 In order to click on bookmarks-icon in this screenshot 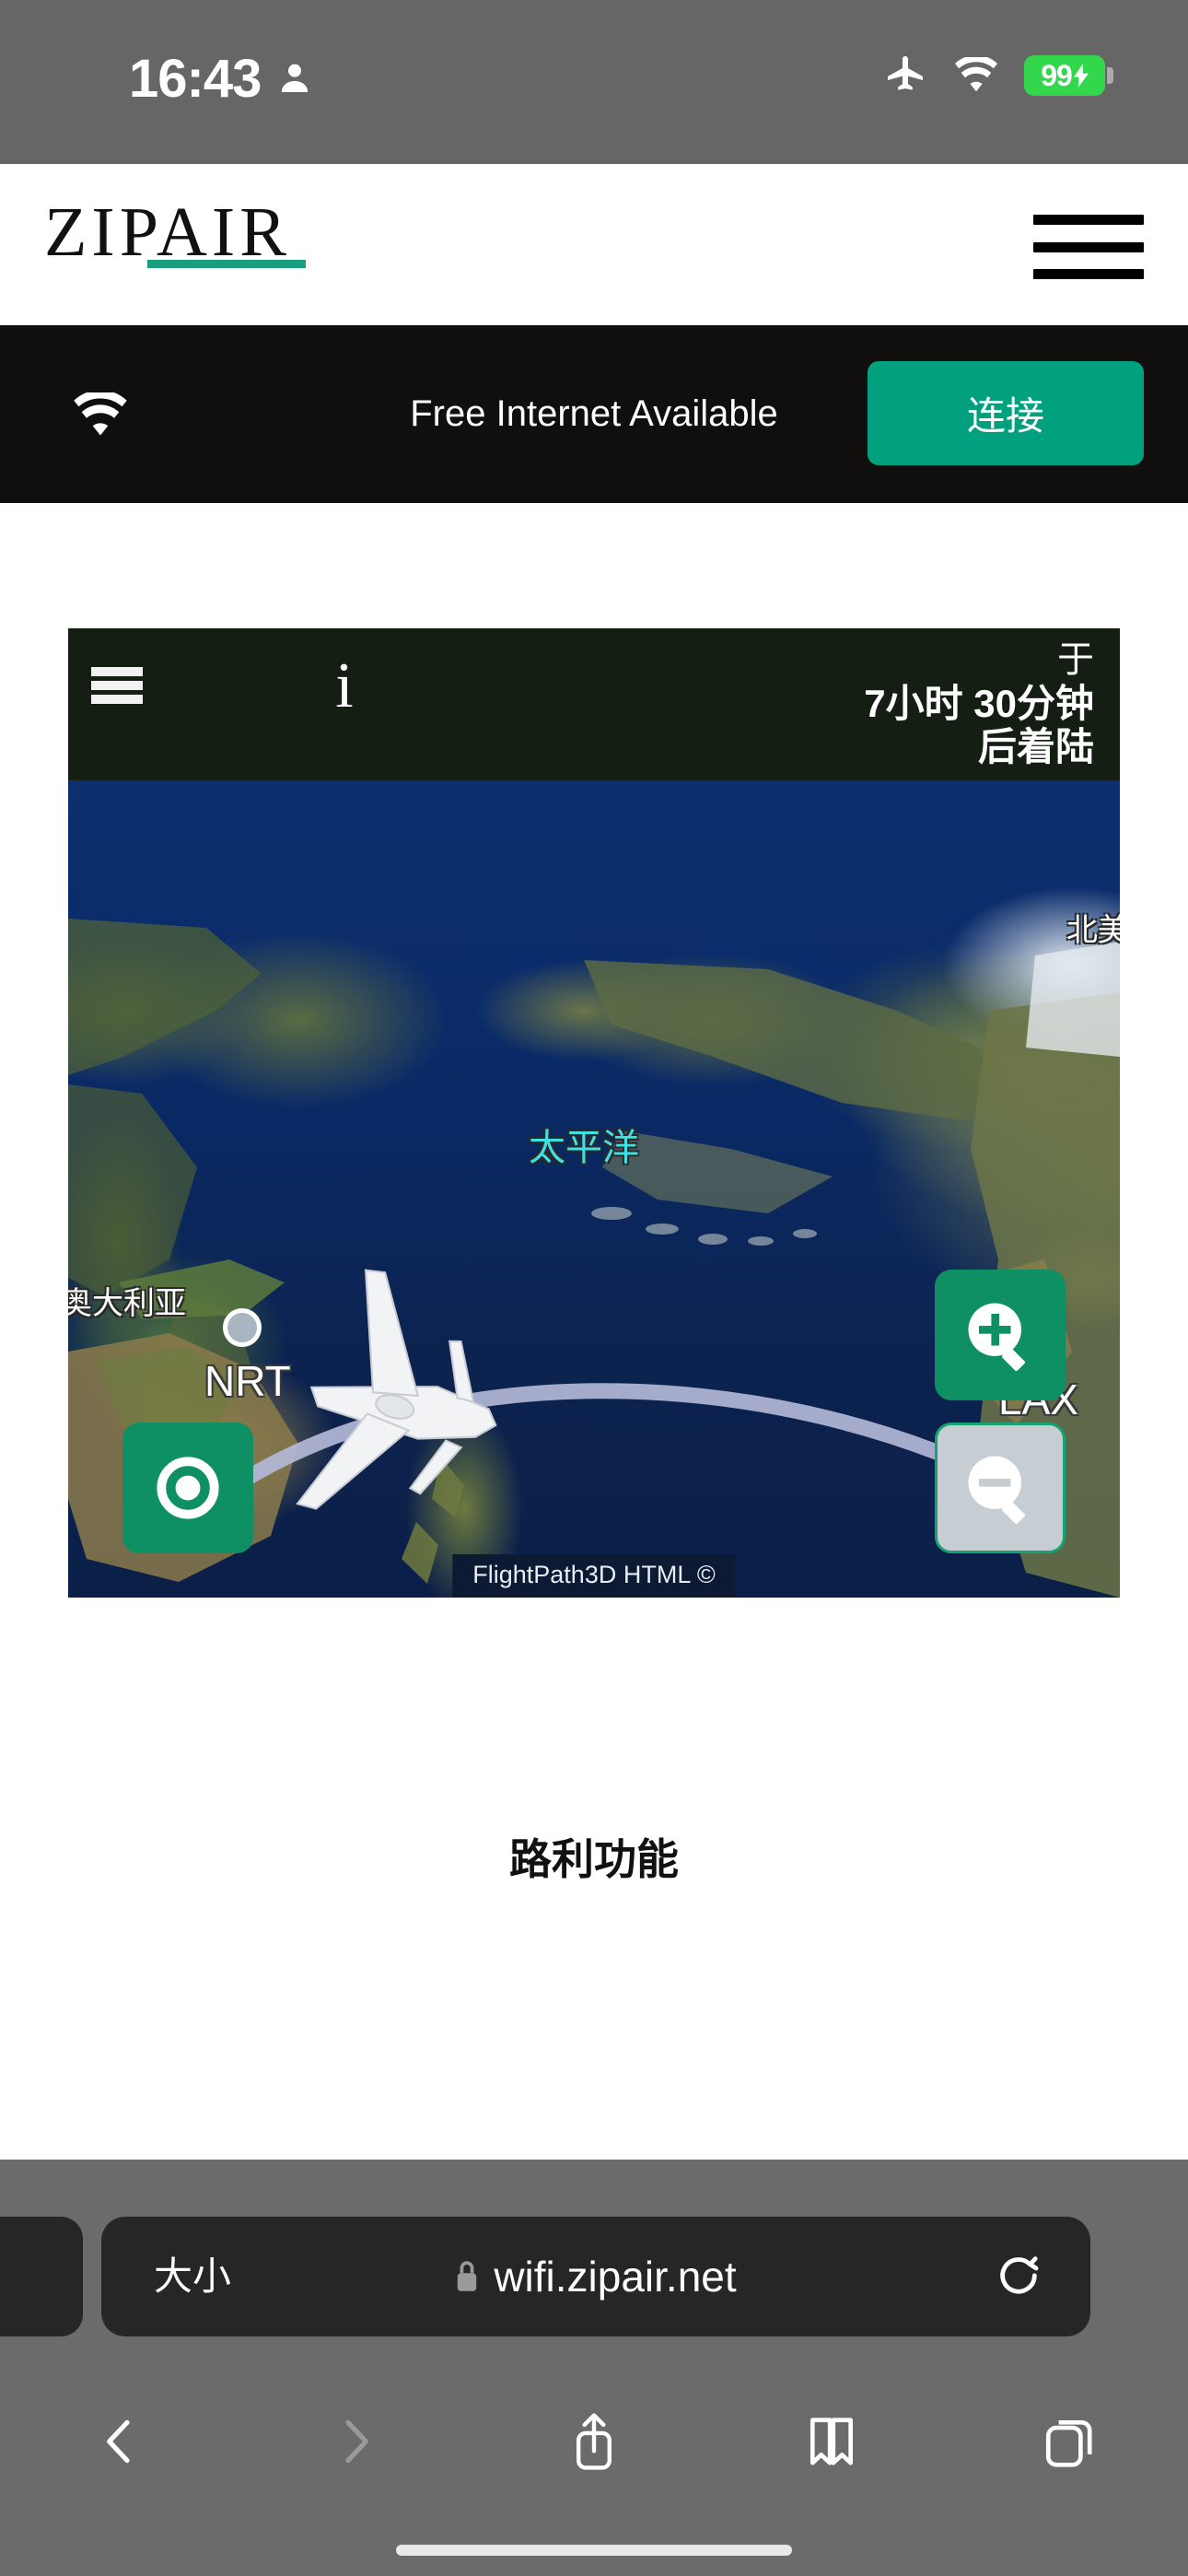, I will do `click(831, 2441)`.